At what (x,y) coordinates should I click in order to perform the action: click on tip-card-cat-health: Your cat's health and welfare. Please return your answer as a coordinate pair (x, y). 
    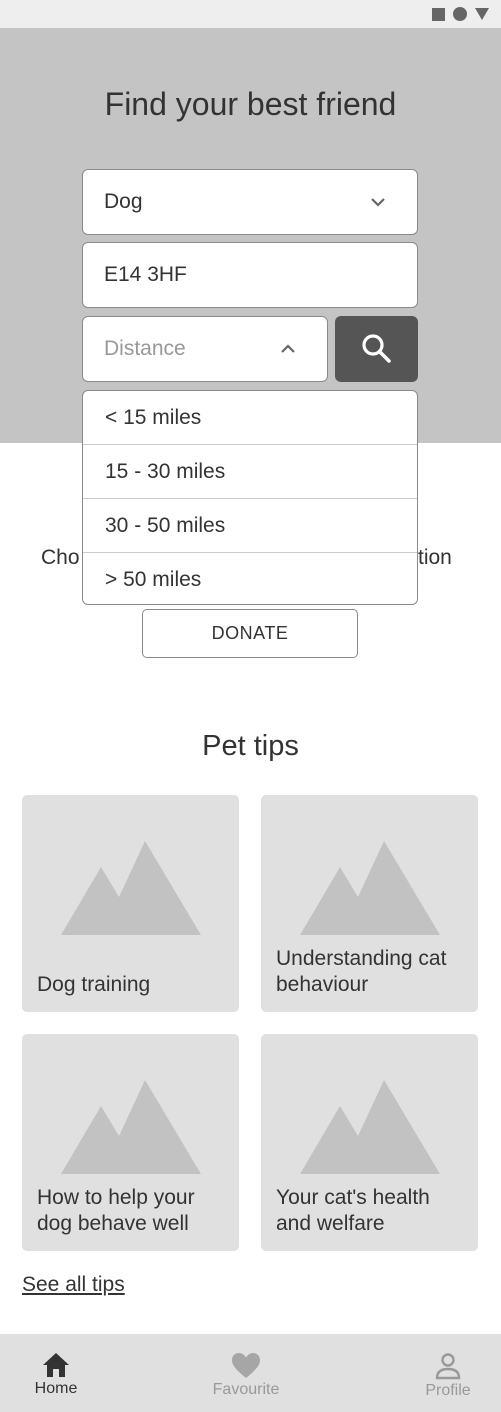
    Looking at the image, I should click on (369, 1142).